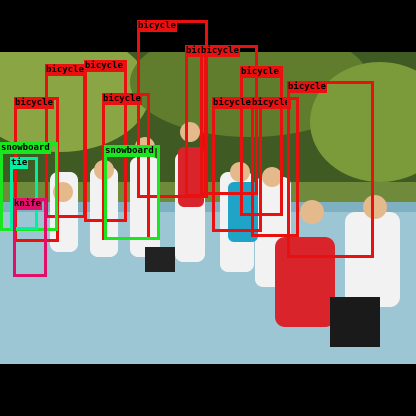 This screenshot has width=416, height=416. Describe the element at coordinates (19, 163) in the screenshot. I see `detection-label: tie` at that location.